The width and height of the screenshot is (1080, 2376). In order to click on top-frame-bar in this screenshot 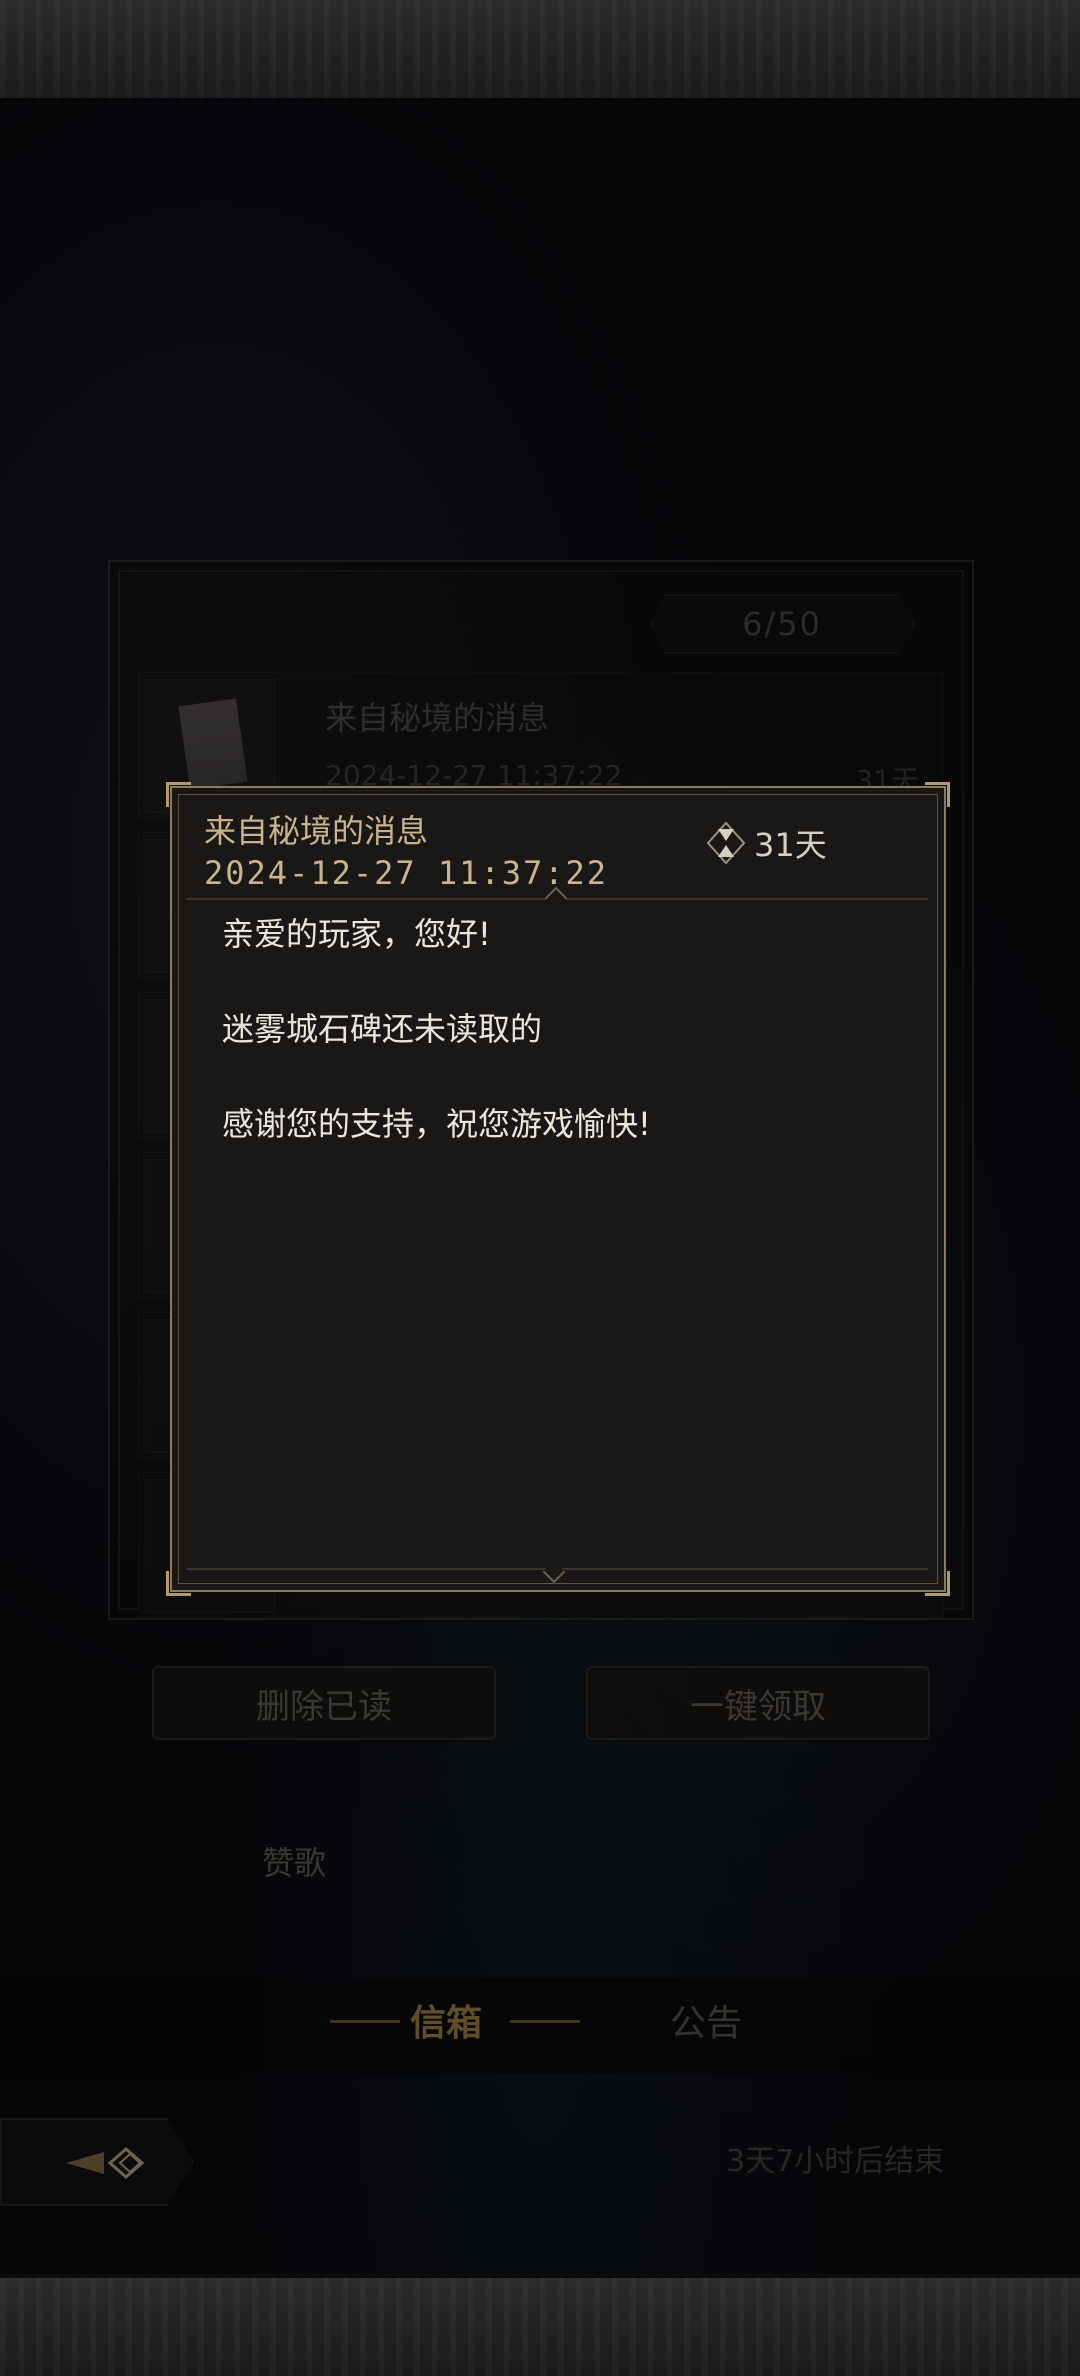, I will do `click(540, 51)`.